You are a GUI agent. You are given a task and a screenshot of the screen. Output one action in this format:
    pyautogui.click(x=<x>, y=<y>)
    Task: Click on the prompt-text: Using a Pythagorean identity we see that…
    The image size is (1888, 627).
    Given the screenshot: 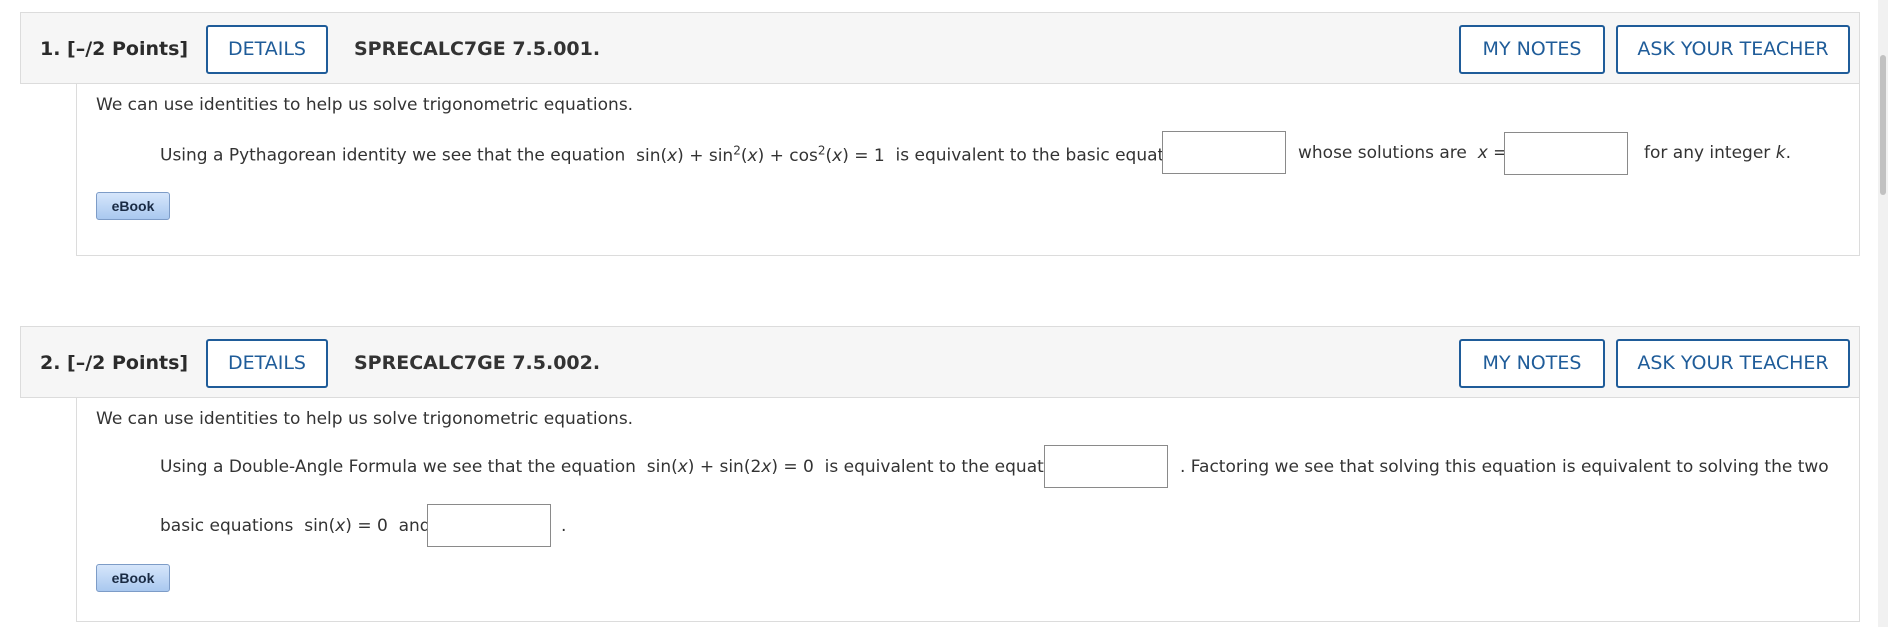 What is the action you would take?
    pyautogui.click(x=393, y=155)
    